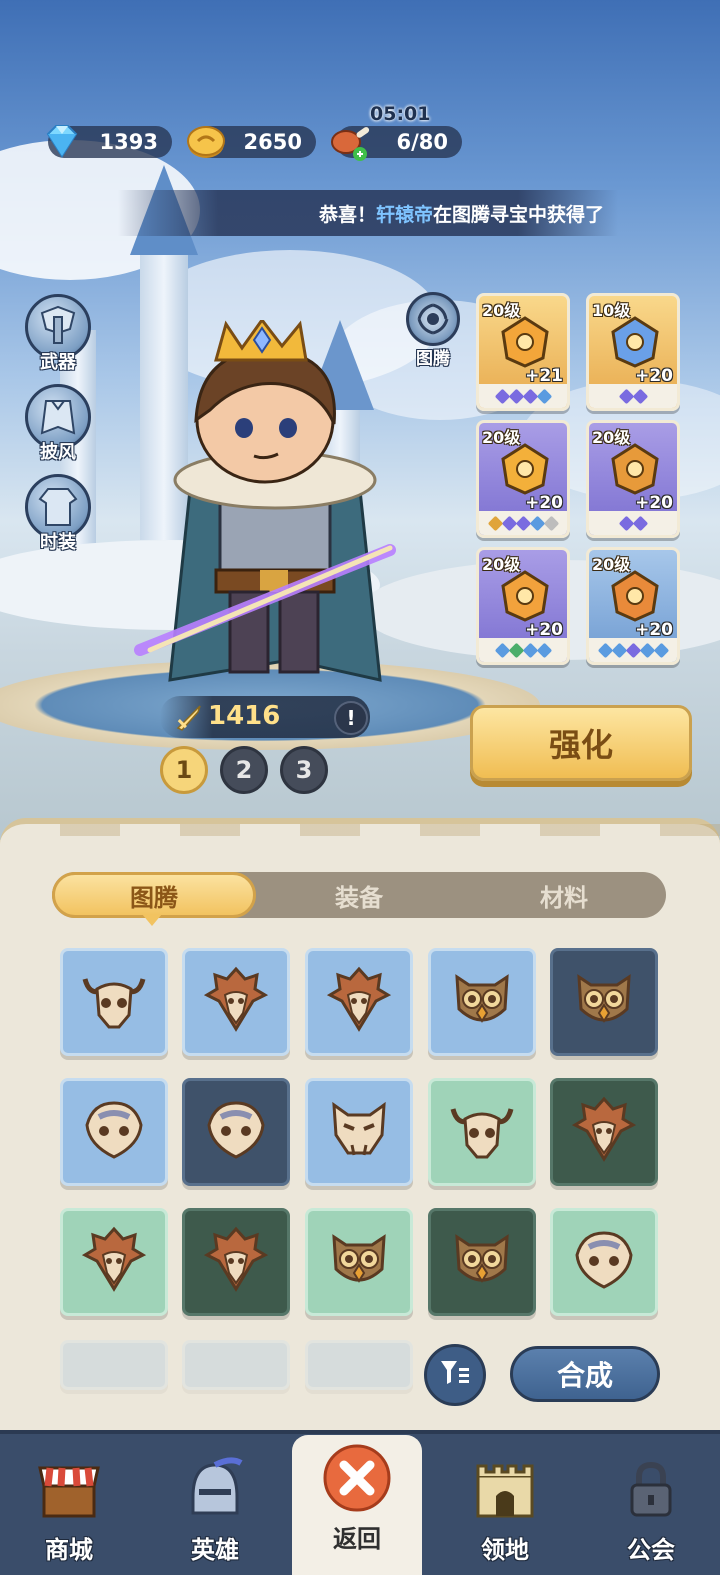 The height and width of the screenshot is (1575, 720). What do you see at coordinates (357, 1505) in the screenshot?
I see `nav-back: 返回` at bounding box center [357, 1505].